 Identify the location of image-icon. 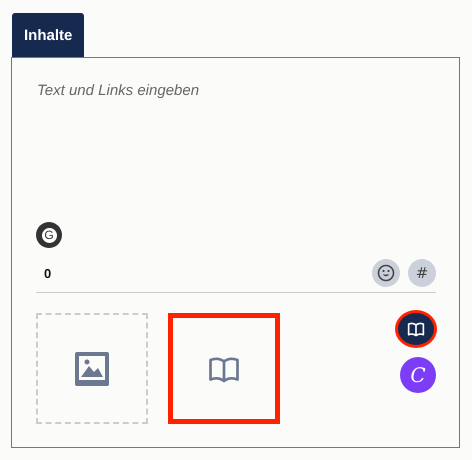
(92, 368).